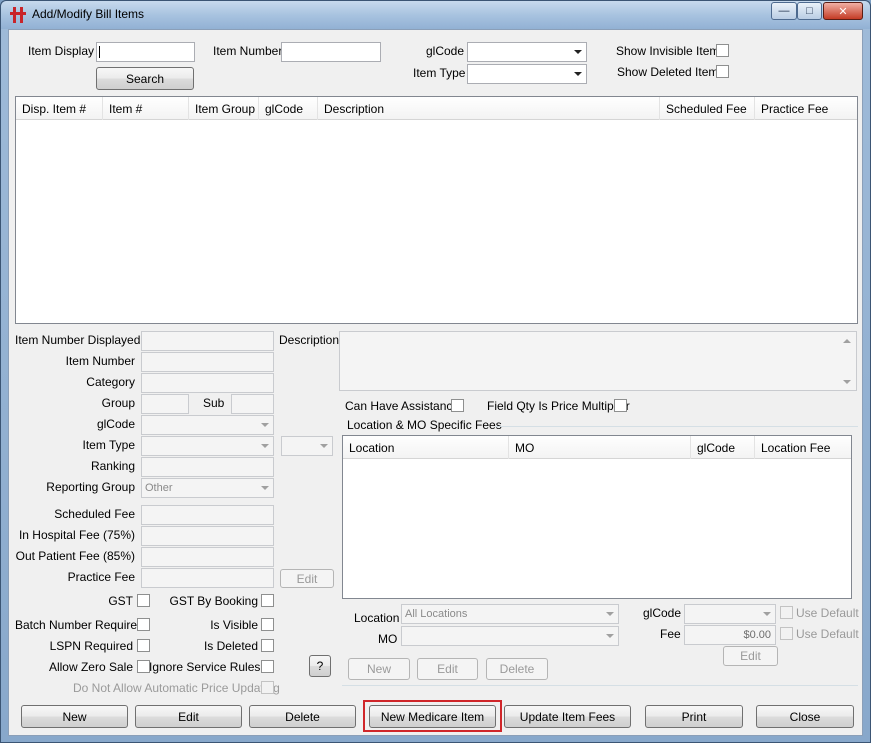 Image resolution: width=871 pixels, height=743 pixels. Describe the element at coordinates (214, 601) in the screenshot. I see `gst-by-booking-label: GST By Booking` at that location.